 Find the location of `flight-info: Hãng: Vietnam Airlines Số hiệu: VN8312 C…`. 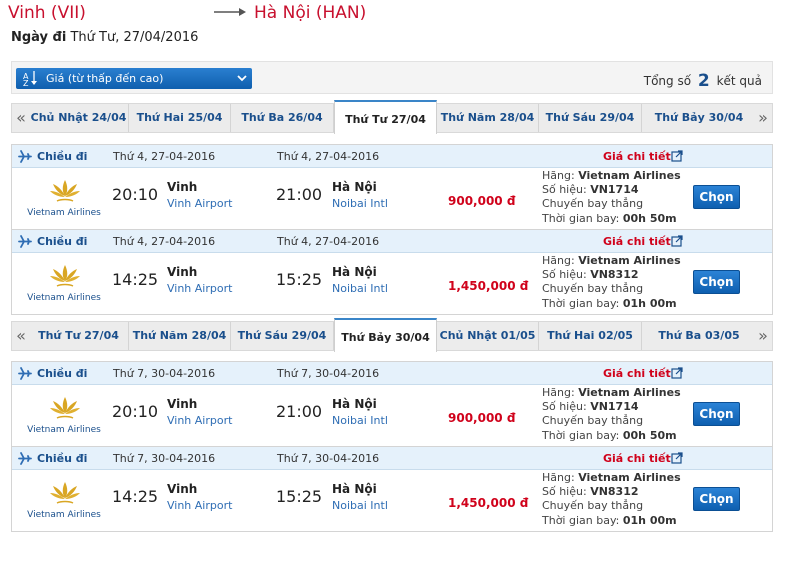

flight-info: Hãng: Vietnam Airlines Số hiệu: VN8312 C… is located at coordinates (611, 282).